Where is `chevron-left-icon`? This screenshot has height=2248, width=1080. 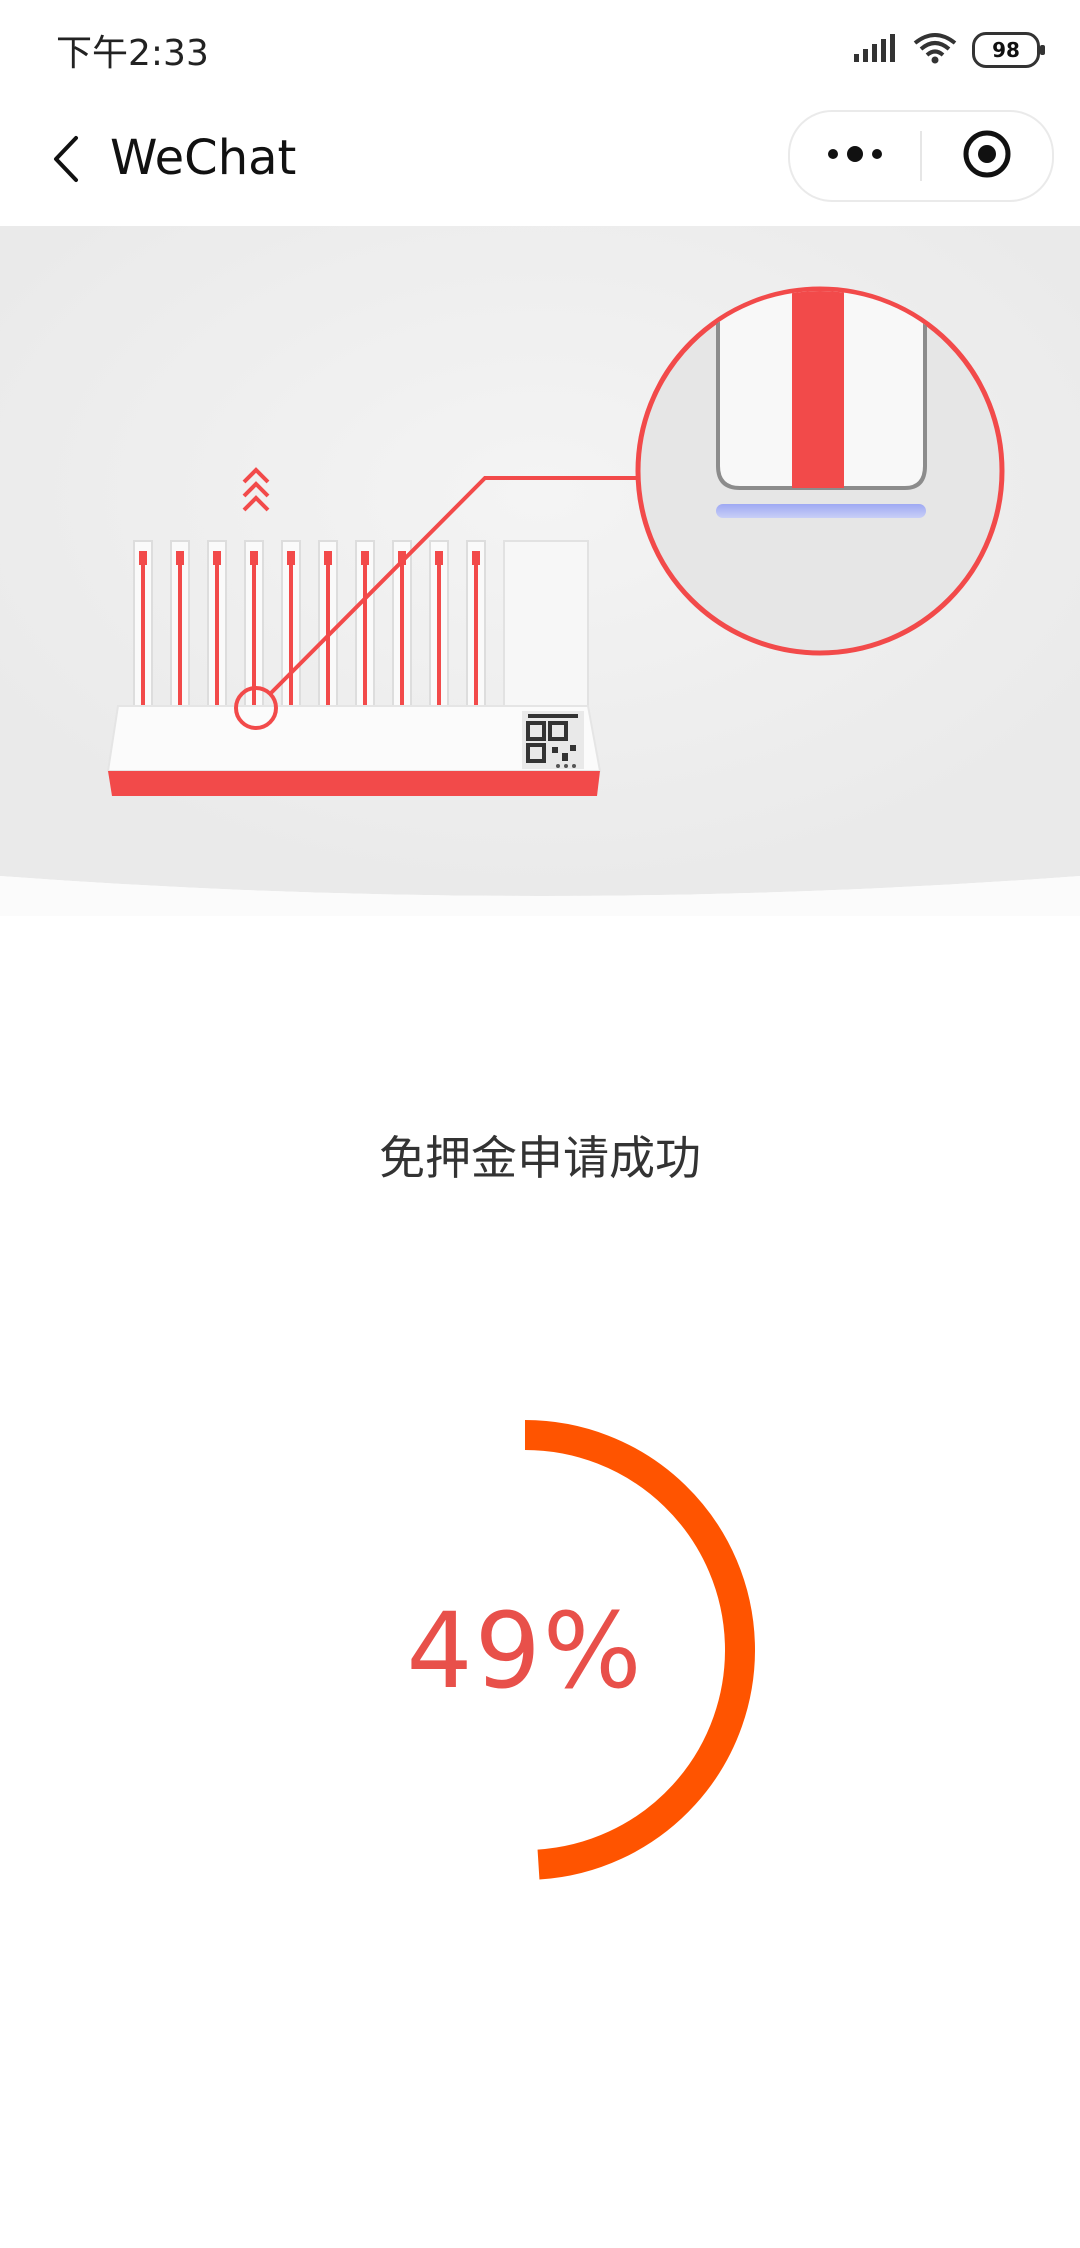 chevron-left-icon is located at coordinates (65, 161).